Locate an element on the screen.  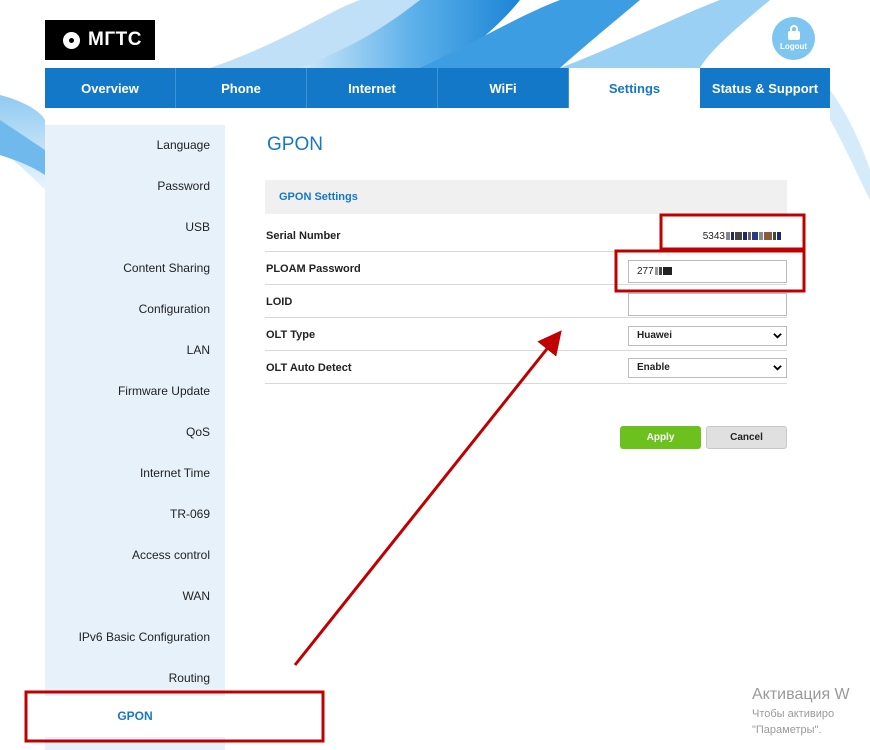
row-loid: LOID is located at coordinates (526, 301).